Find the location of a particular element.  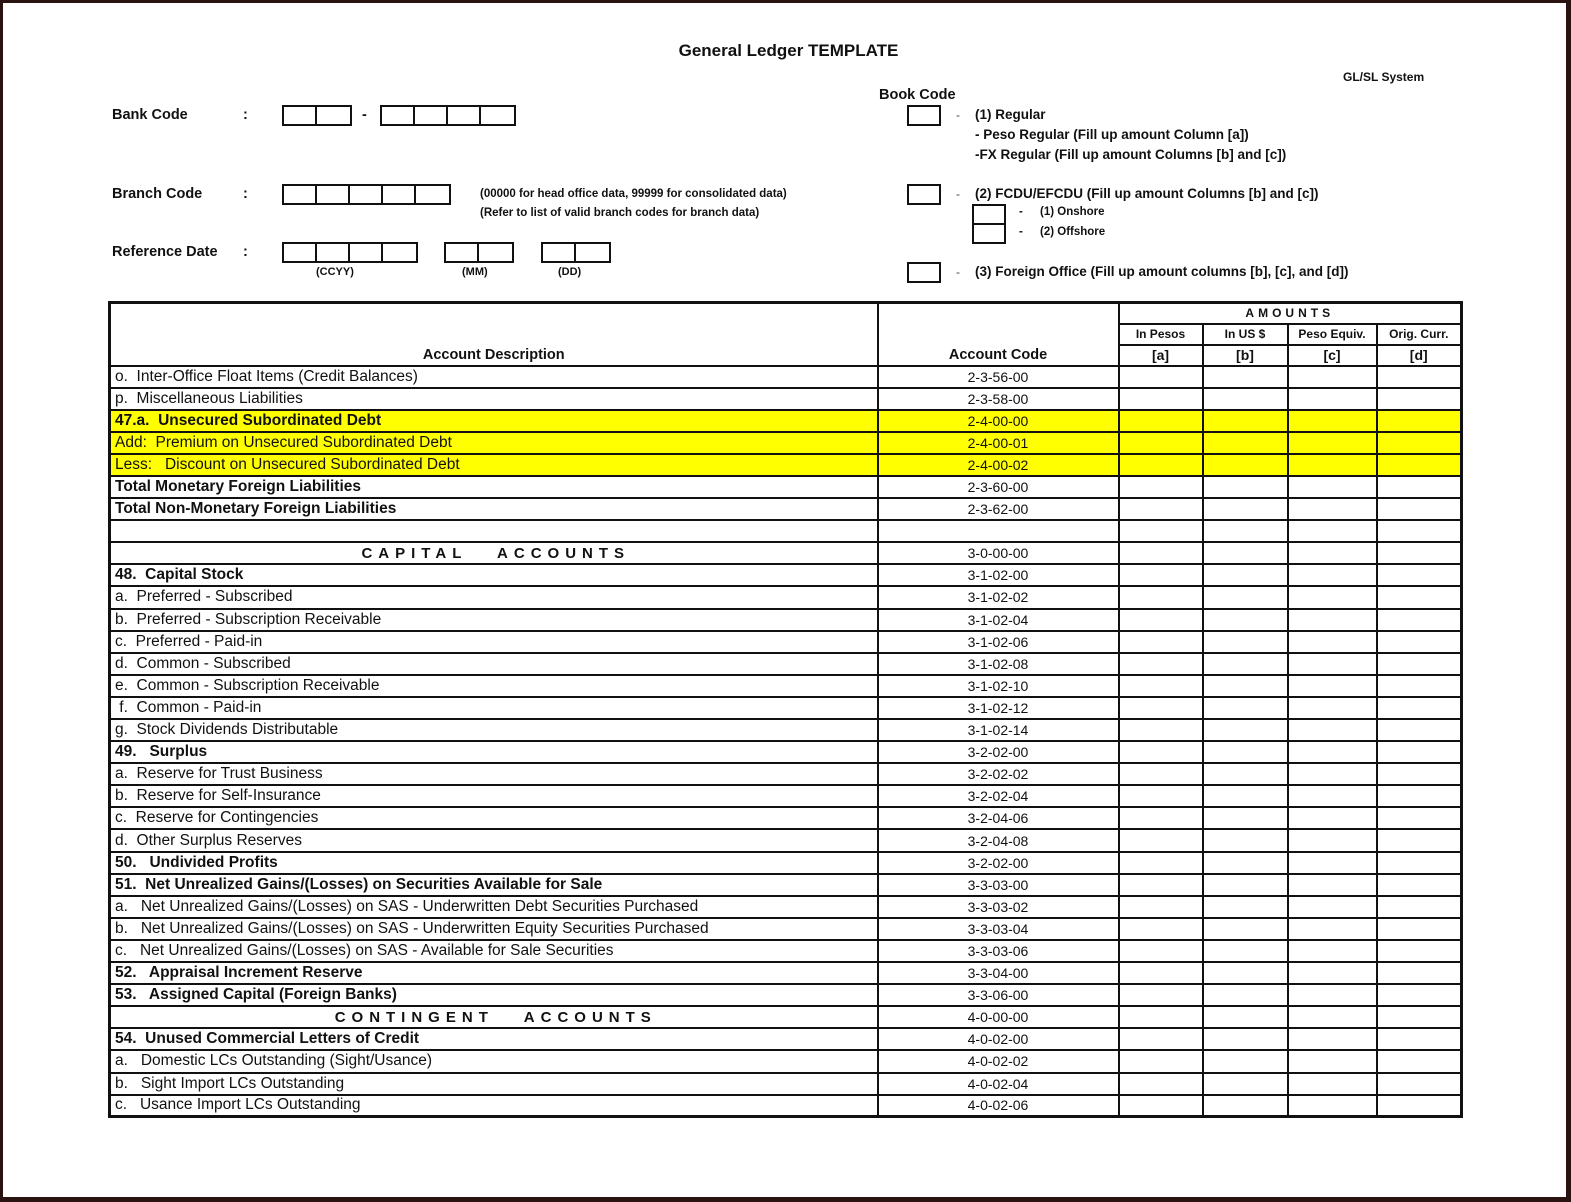

reference-day-input is located at coordinates (576, 252).